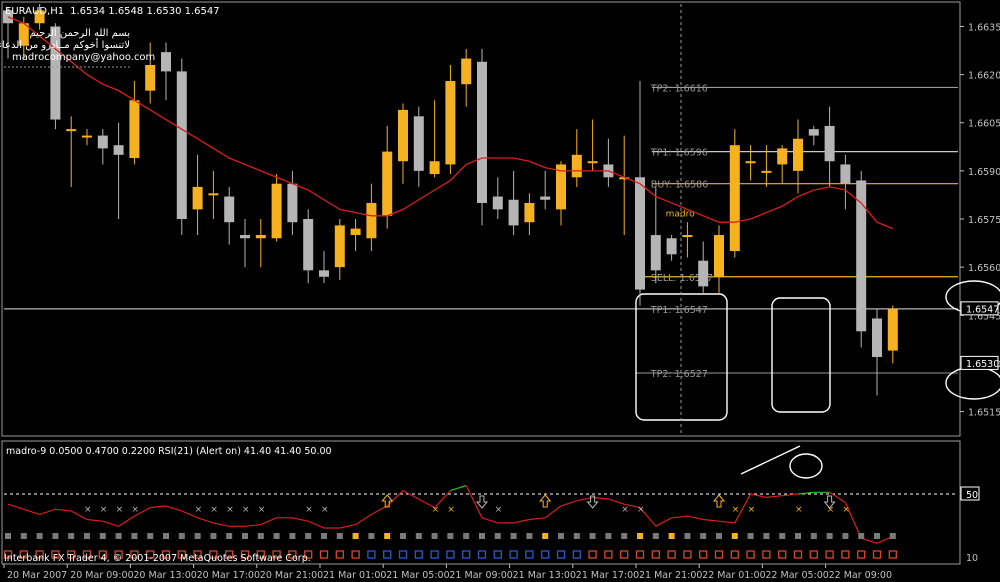 This screenshot has height=582, width=1000. I want to click on price-badge-label: 1.6530, so click(982, 364).